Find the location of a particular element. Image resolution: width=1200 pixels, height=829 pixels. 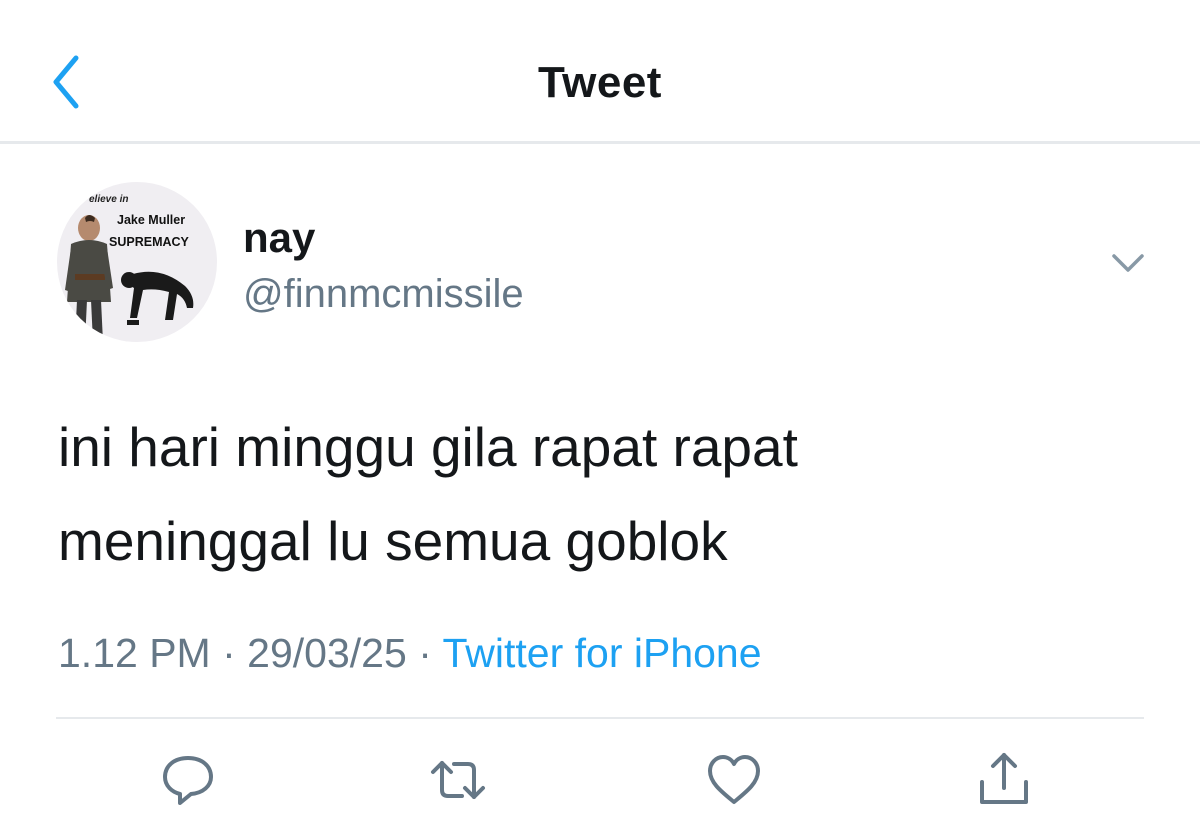

avatar-image: elieve in Jake Muller SUPREMACY is located at coordinates (137, 262).